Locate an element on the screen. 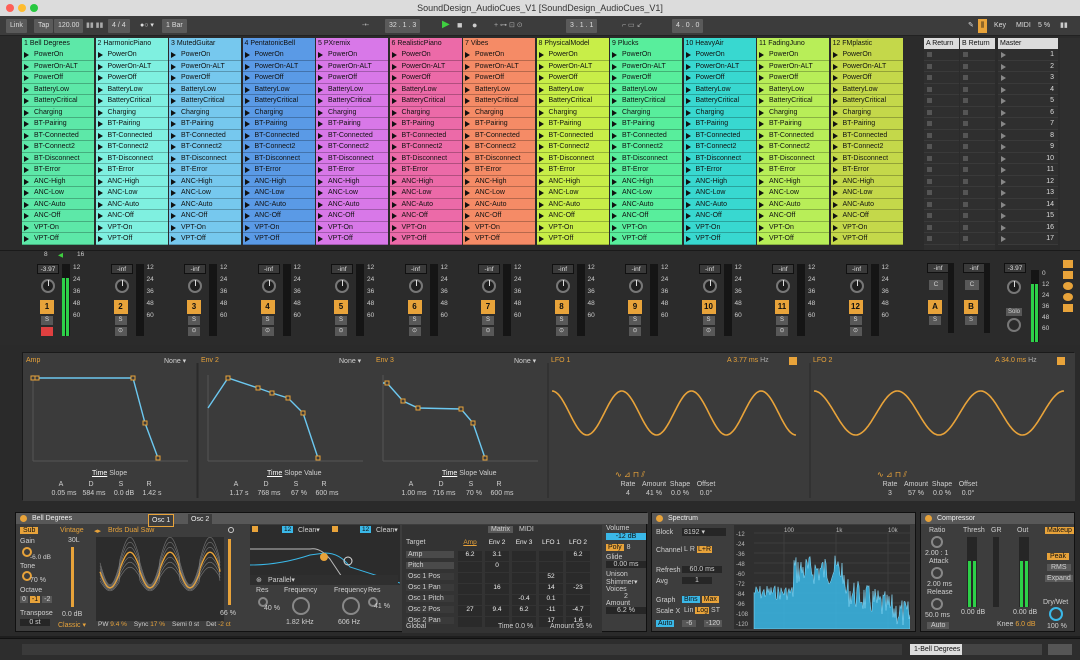 Image resolution: width=1080 pixels, height=660 pixels. clip-slot: PowerOn-ALT is located at coordinates (425, 66).